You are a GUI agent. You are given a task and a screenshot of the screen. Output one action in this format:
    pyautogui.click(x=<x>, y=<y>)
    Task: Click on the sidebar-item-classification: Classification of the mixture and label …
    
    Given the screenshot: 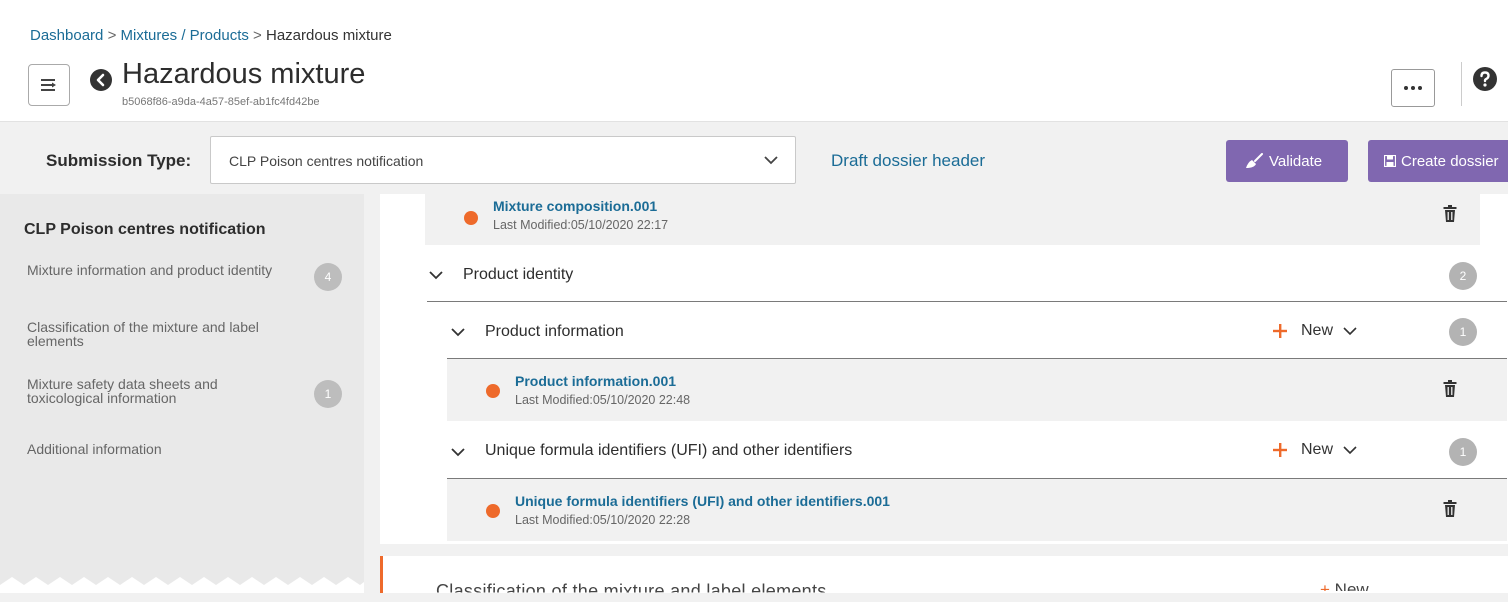 What is the action you would take?
    pyautogui.click(x=159, y=334)
    